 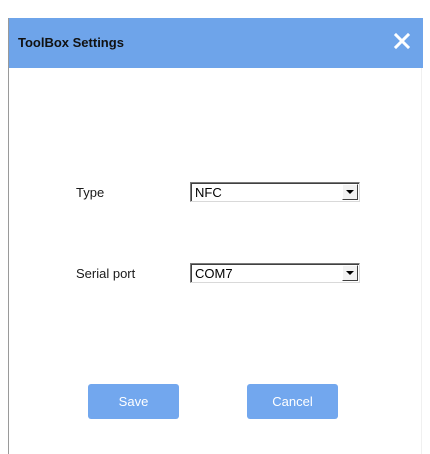 What do you see at coordinates (275, 273) in the screenshot?
I see `serial-port-select: COM7` at bounding box center [275, 273].